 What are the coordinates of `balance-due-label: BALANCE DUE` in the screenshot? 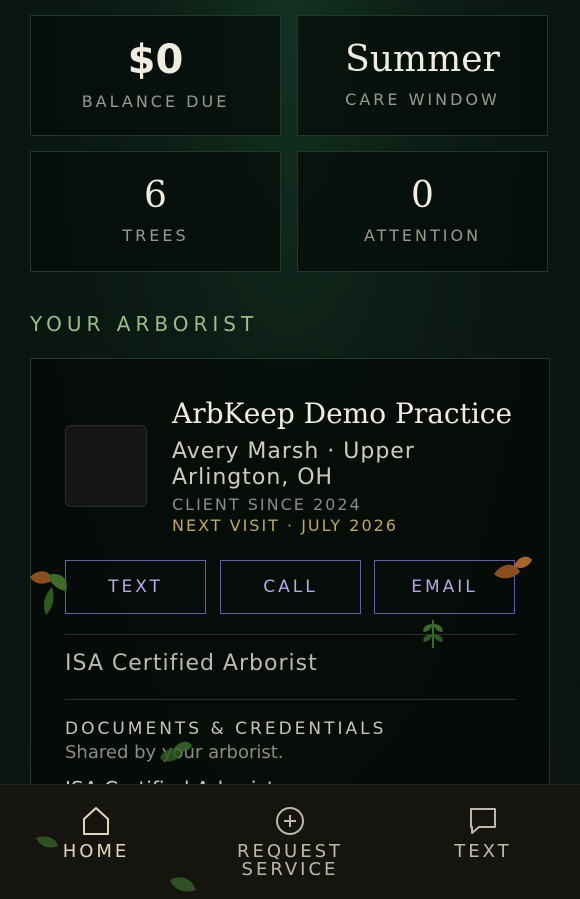 It's located at (155, 101).